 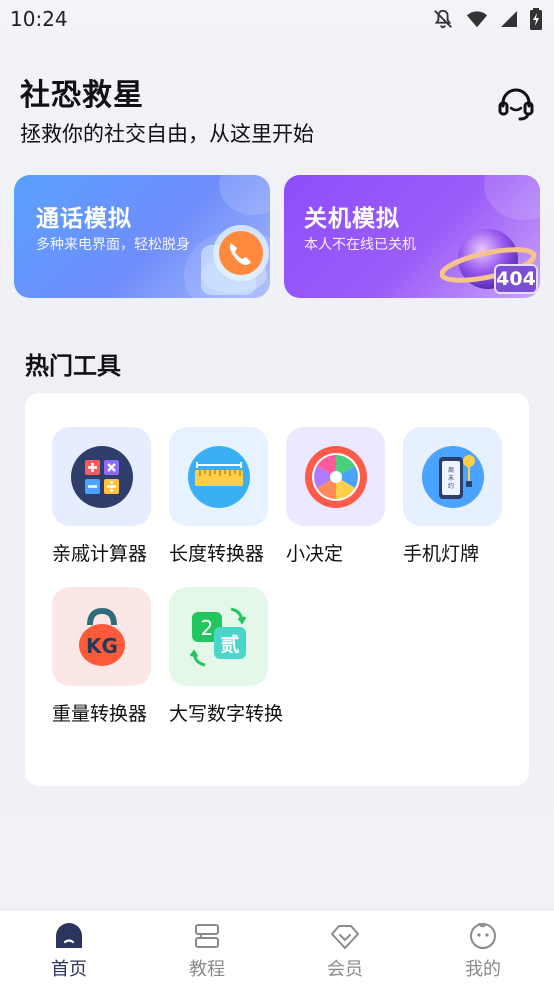 What do you see at coordinates (477, 19) in the screenshot?
I see `wifi-icon` at bounding box center [477, 19].